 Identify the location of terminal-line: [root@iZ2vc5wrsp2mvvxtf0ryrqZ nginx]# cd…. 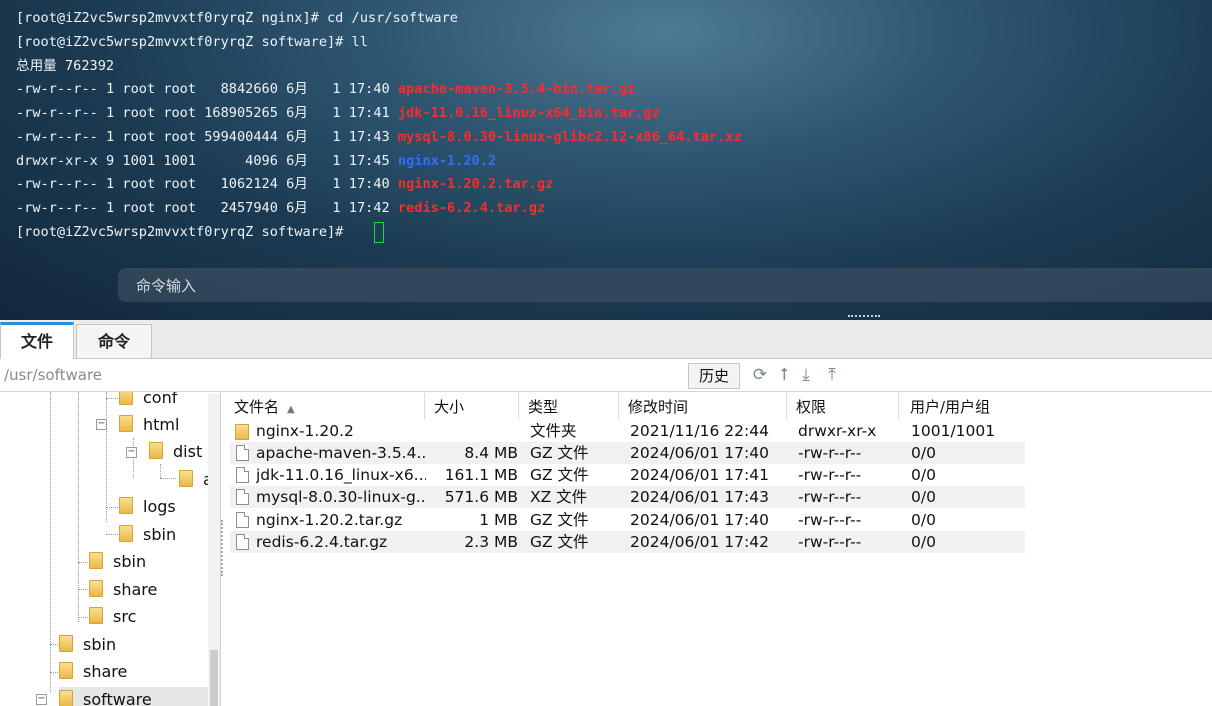
(237, 18).